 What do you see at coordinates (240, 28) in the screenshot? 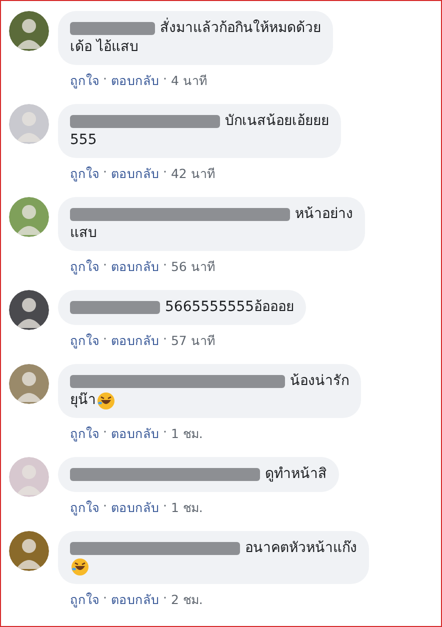
I see `comment-text: สั่งมาแล้วก้อกินให้หมดด้วย` at bounding box center [240, 28].